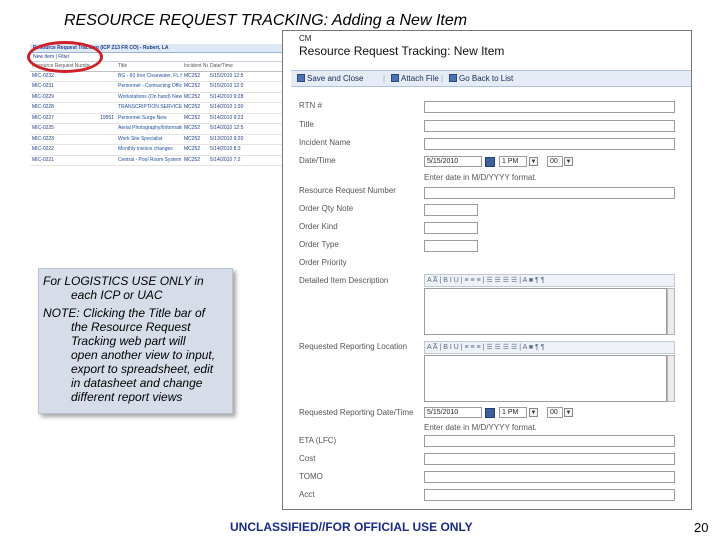  Describe the element at coordinates (549, 459) in the screenshot. I see `cost-input` at that location.